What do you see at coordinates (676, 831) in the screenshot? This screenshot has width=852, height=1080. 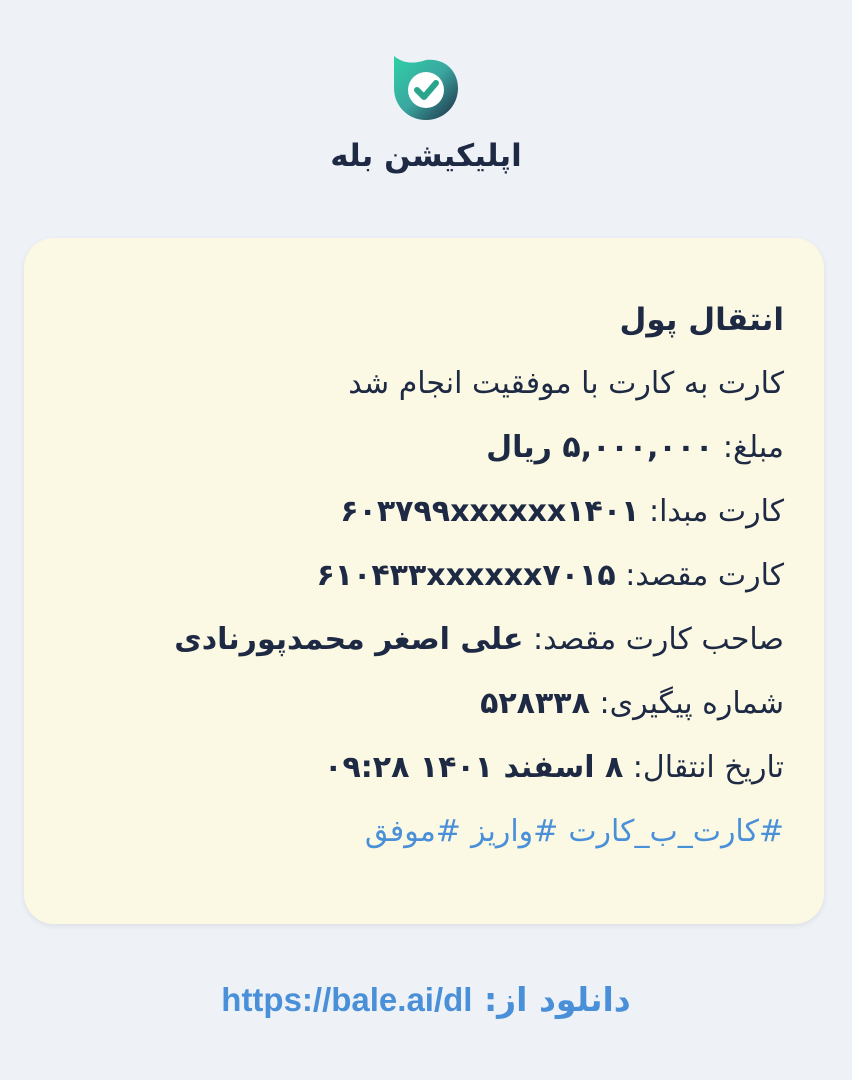 I see `hashtag-link: #کارت_ب_کارت` at bounding box center [676, 831].